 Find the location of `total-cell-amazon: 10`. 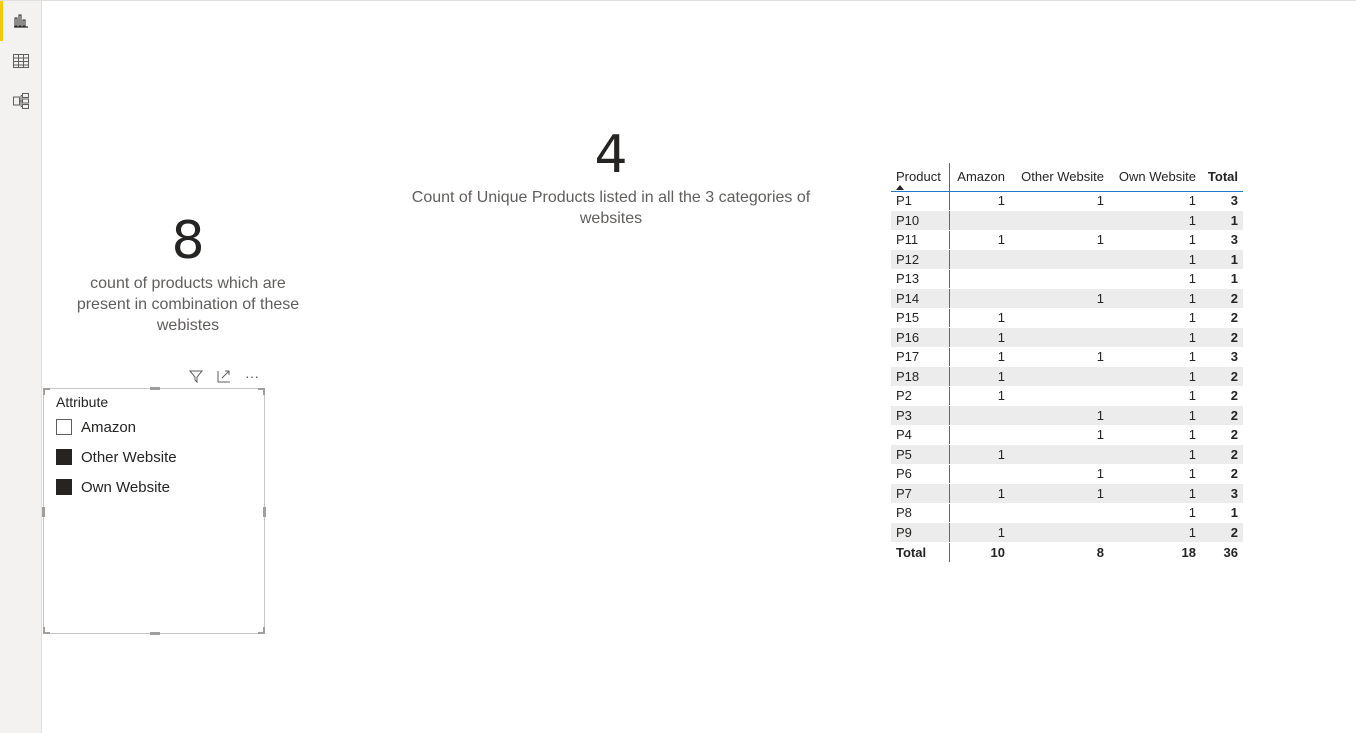

total-cell-amazon: 10 is located at coordinates (979, 552).